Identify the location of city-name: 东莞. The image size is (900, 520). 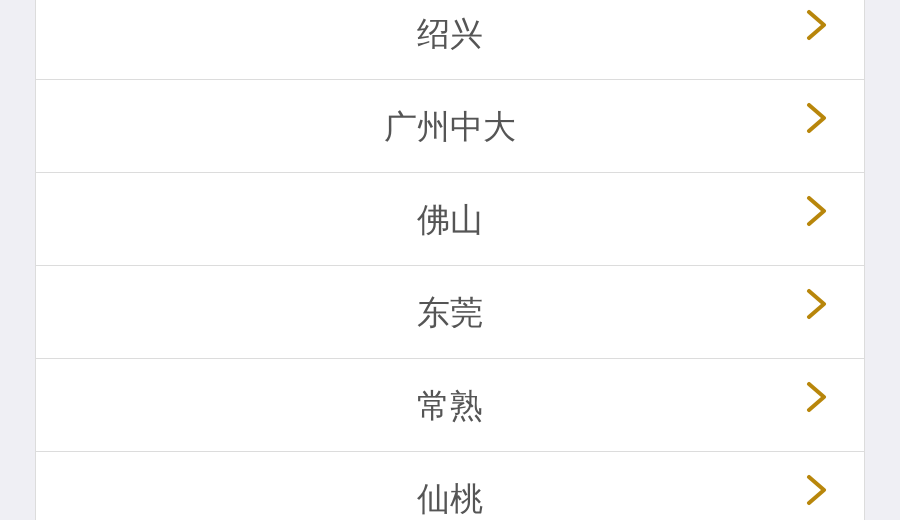
(450, 312).